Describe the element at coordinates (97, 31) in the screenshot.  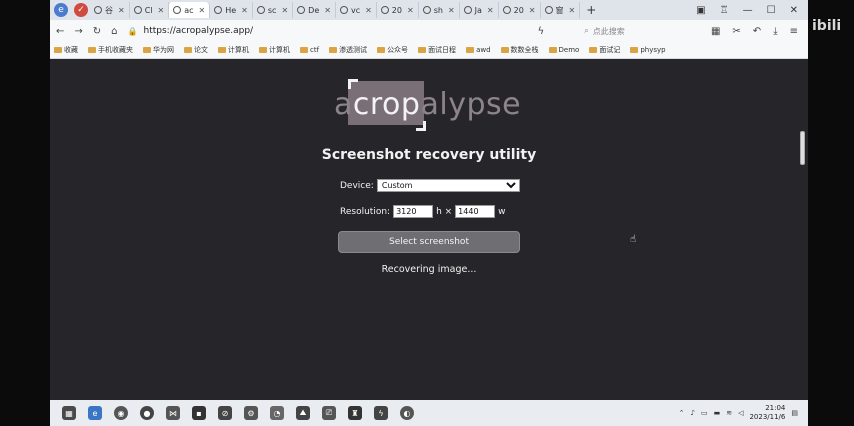
I see `reload-icon: ↻` at that location.